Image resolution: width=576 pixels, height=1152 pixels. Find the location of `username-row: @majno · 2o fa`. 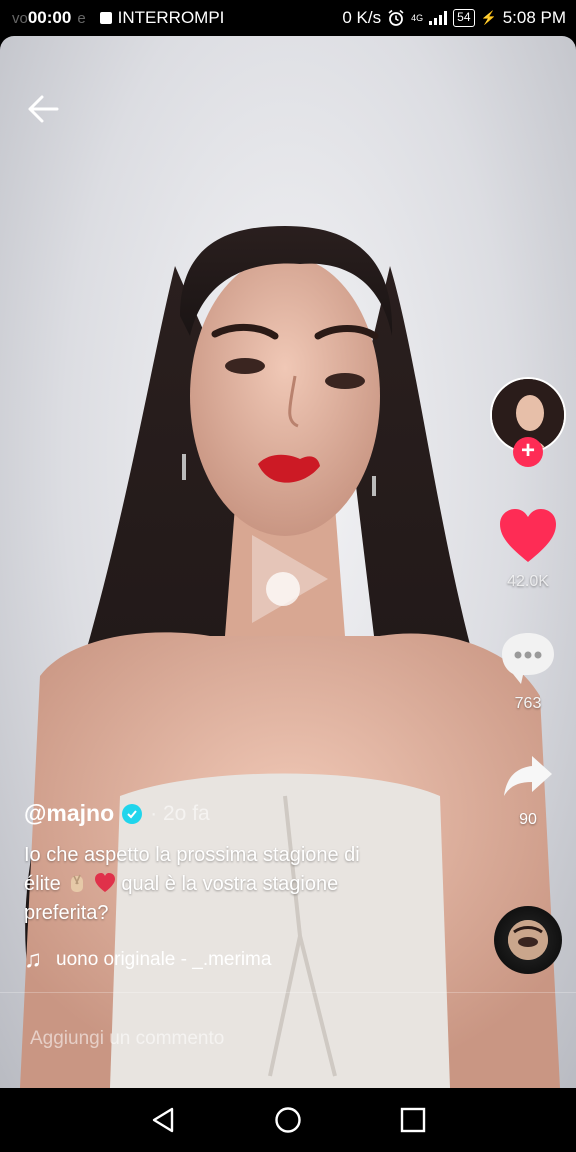

username-row: @majno · 2o fa is located at coordinates (234, 813).